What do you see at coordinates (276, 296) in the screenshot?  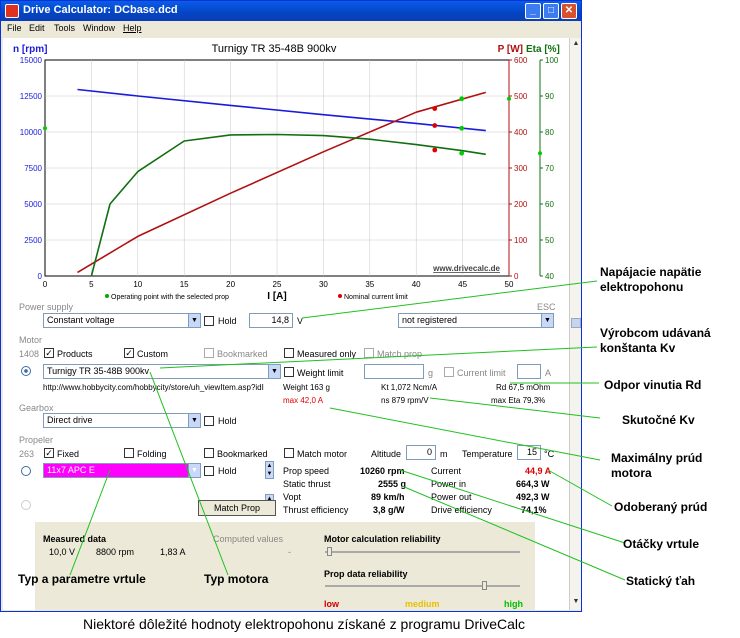 I see `x-axis-label: I [A]` at bounding box center [276, 296].